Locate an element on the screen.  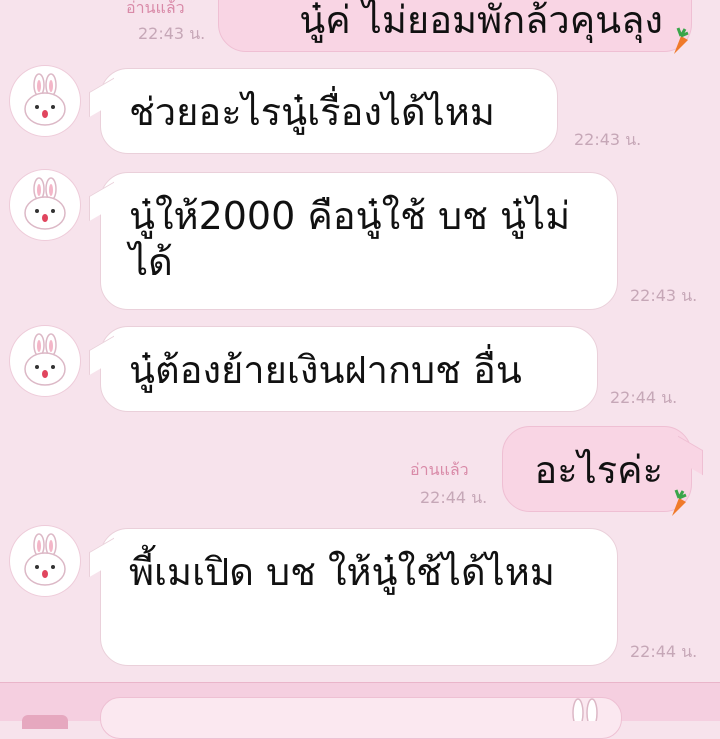
sticker-icon is located at coordinates (585, 706).